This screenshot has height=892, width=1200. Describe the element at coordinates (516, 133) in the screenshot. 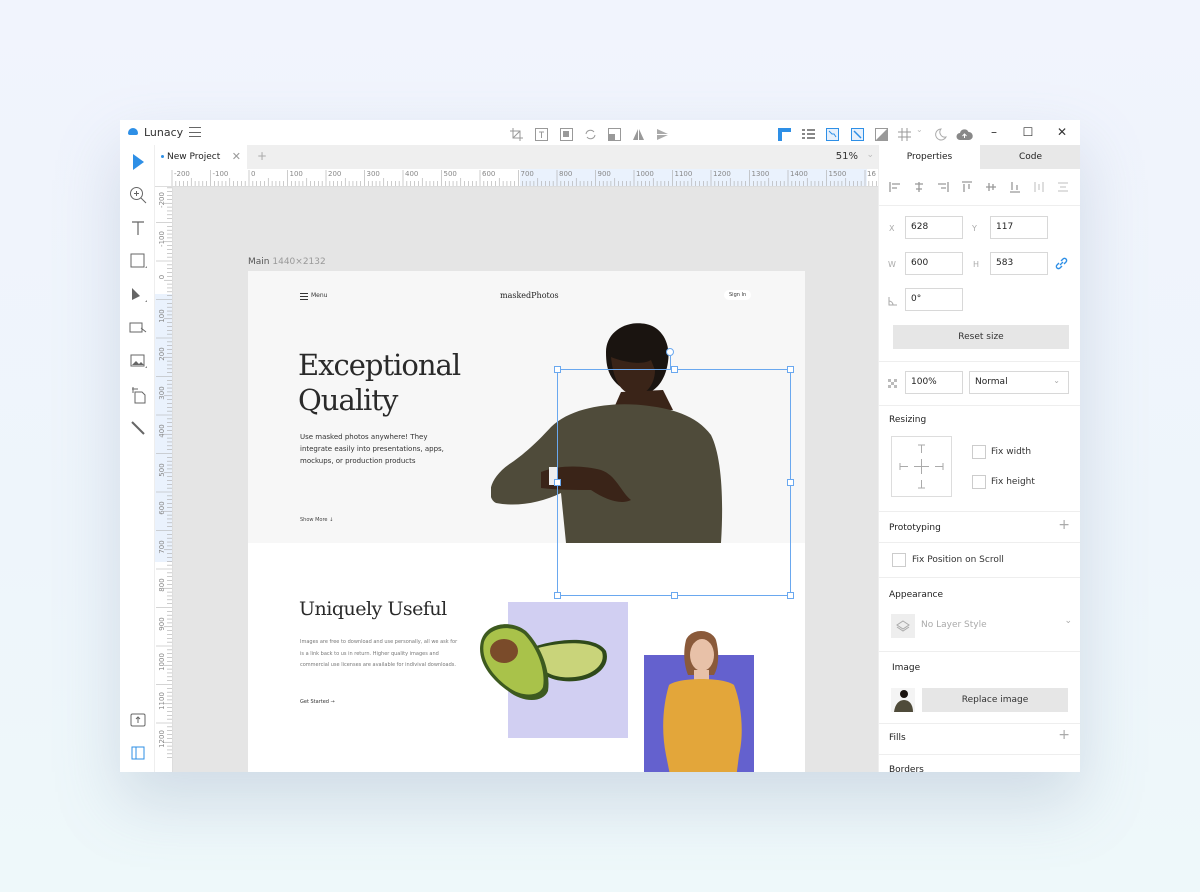

I see `crop-icon` at that location.